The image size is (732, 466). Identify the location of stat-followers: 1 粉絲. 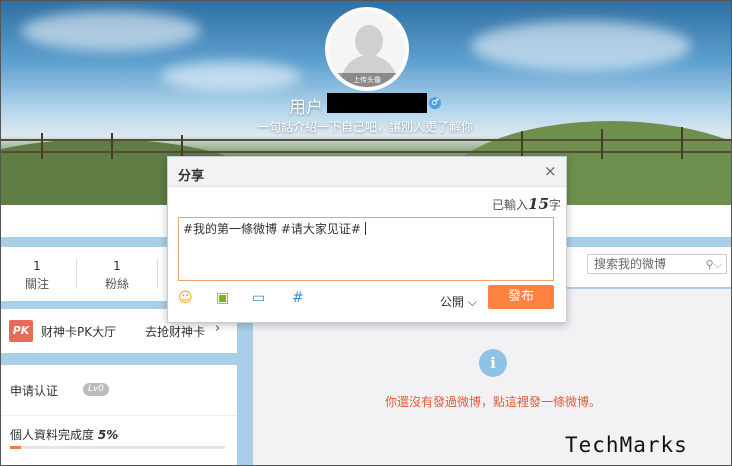
(117, 275).